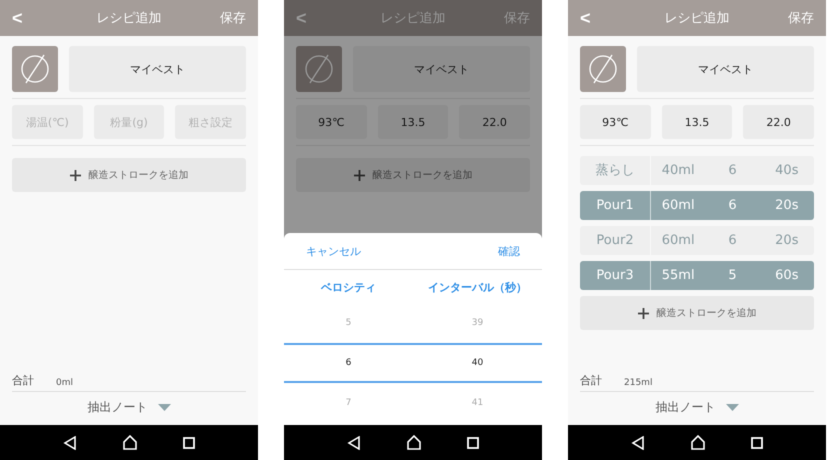  What do you see at coordinates (732, 275) in the screenshot?
I see `stroke-velocity: 5` at bounding box center [732, 275].